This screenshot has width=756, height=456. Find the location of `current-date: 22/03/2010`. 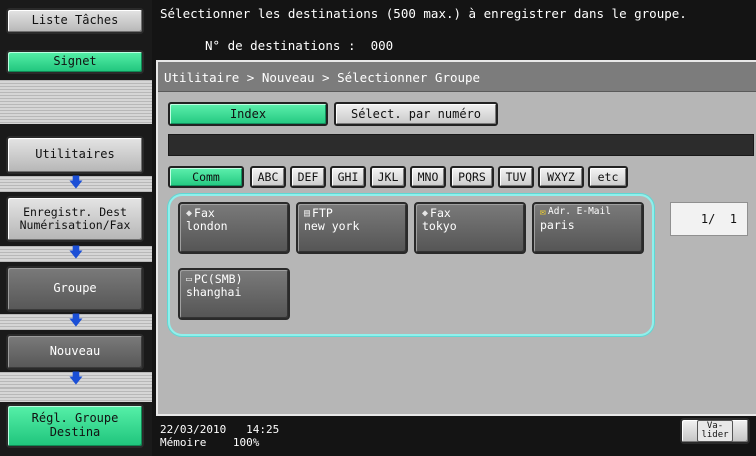

current-date: 22/03/2010 is located at coordinates (193, 429).